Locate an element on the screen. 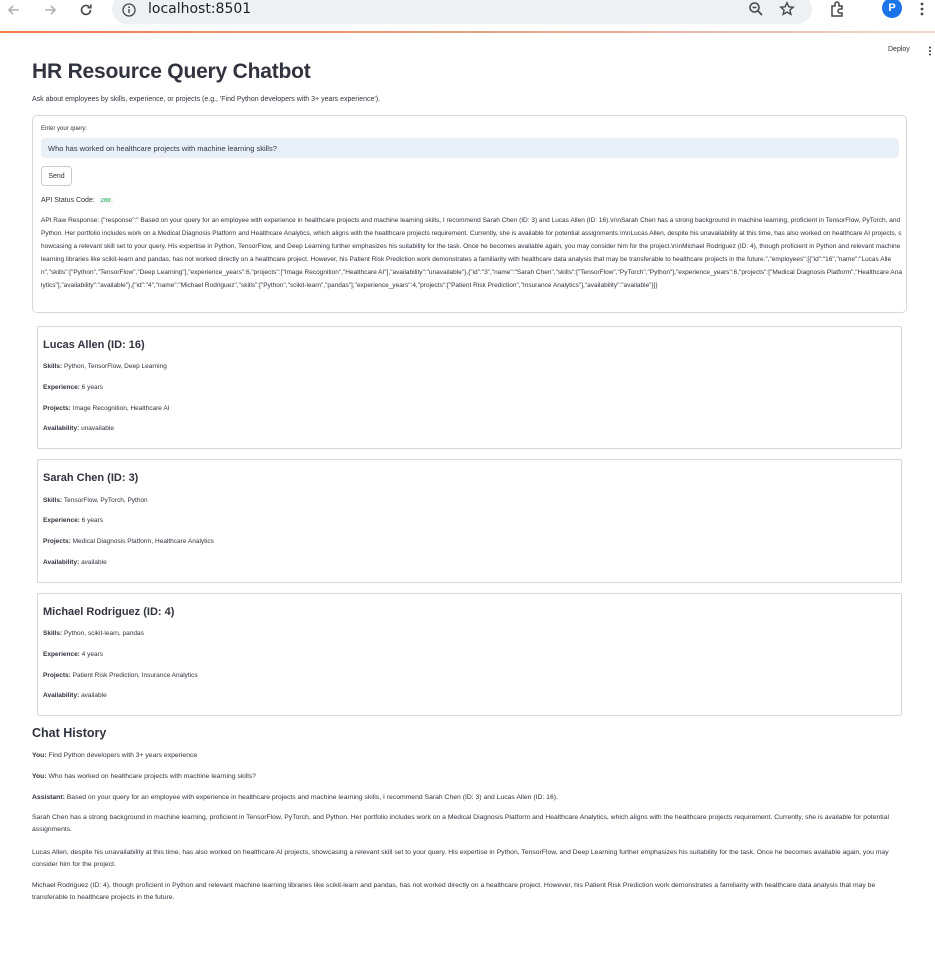 The image size is (935, 961). availability-value: unavailable is located at coordinates (97, 428).